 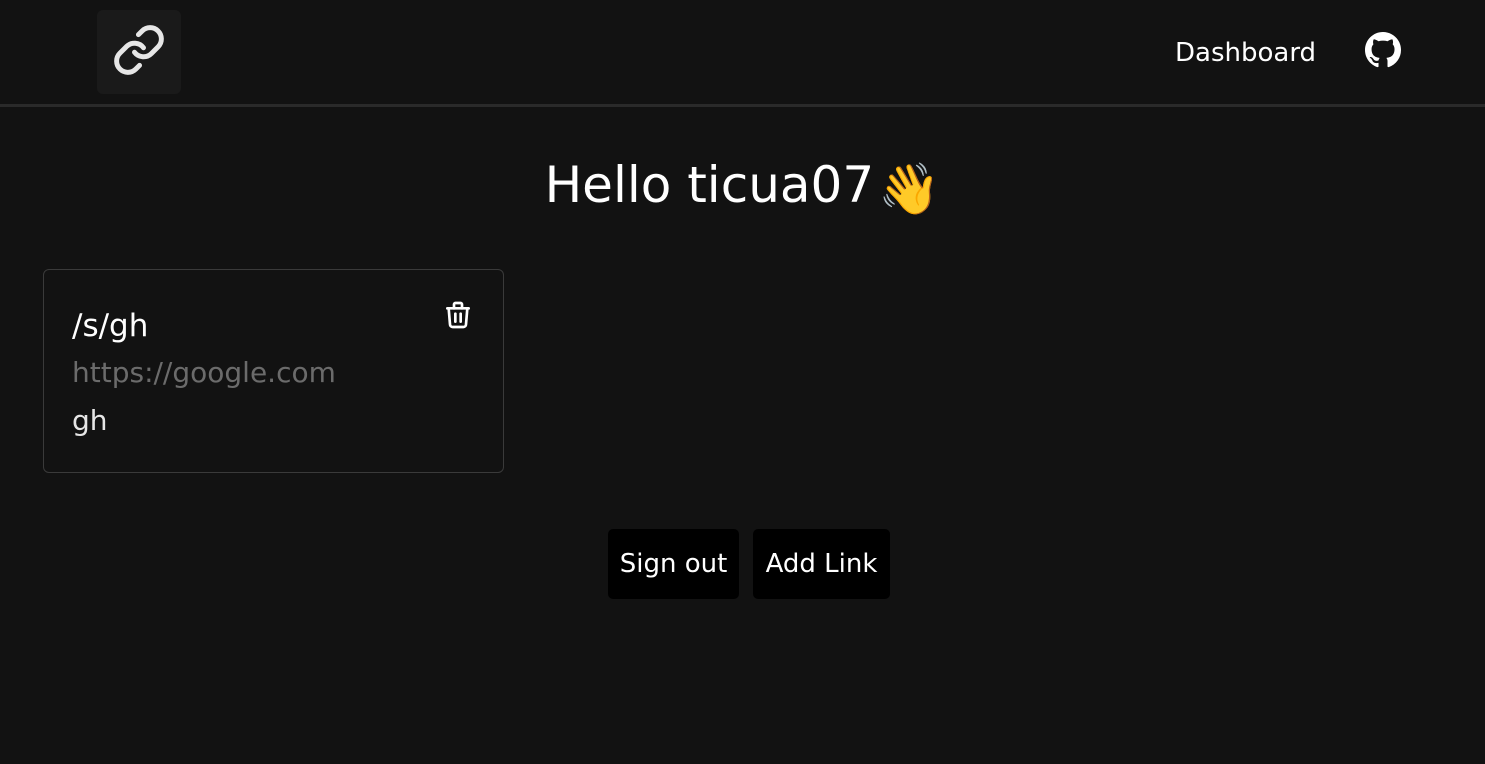 I want to click on trash-icon, so click(x=458, y=316).